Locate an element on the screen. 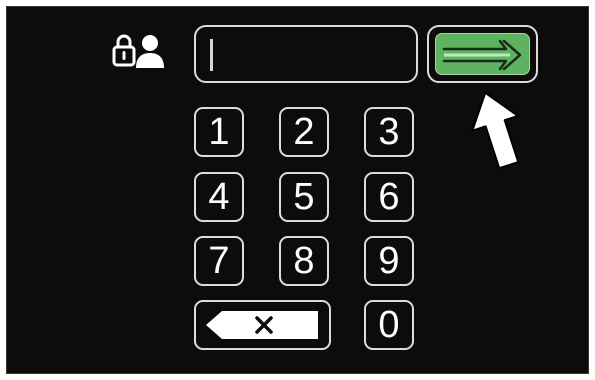  lock-icon is located at coordinates (124, 50).